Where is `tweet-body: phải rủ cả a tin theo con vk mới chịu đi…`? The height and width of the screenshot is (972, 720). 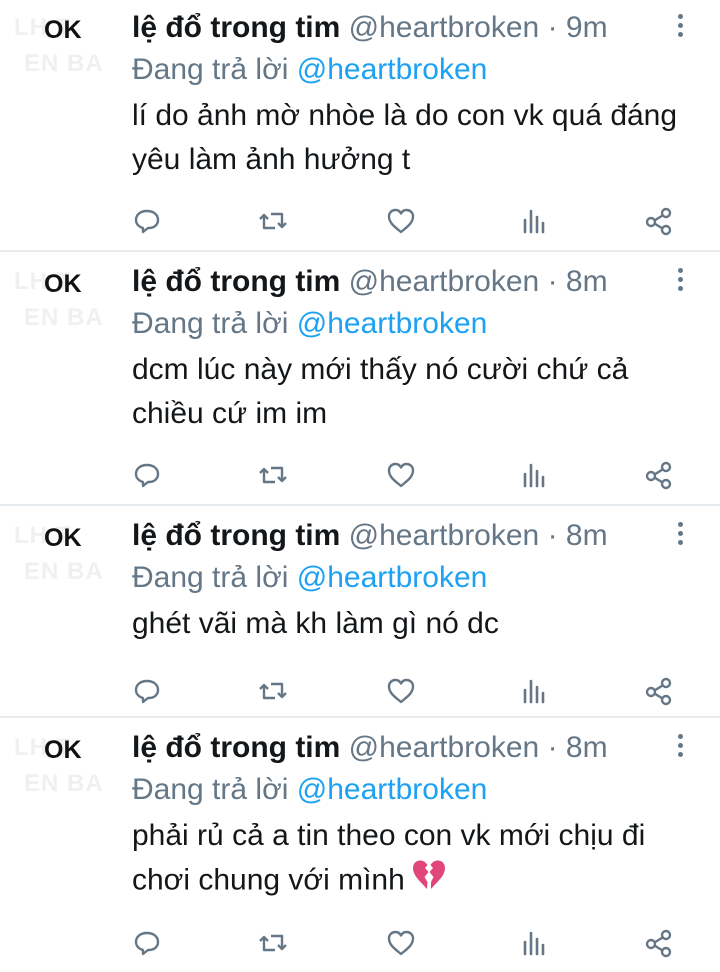
tweet-body: phải rủ cả a tin theo con vk mới chịu đi… is located at coordinates (389, 858).